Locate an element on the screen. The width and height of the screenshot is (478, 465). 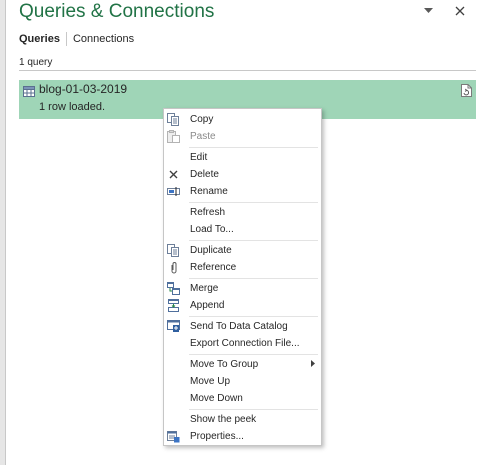
pane-title: Queries & Connections is located at coordinates (117, 11).